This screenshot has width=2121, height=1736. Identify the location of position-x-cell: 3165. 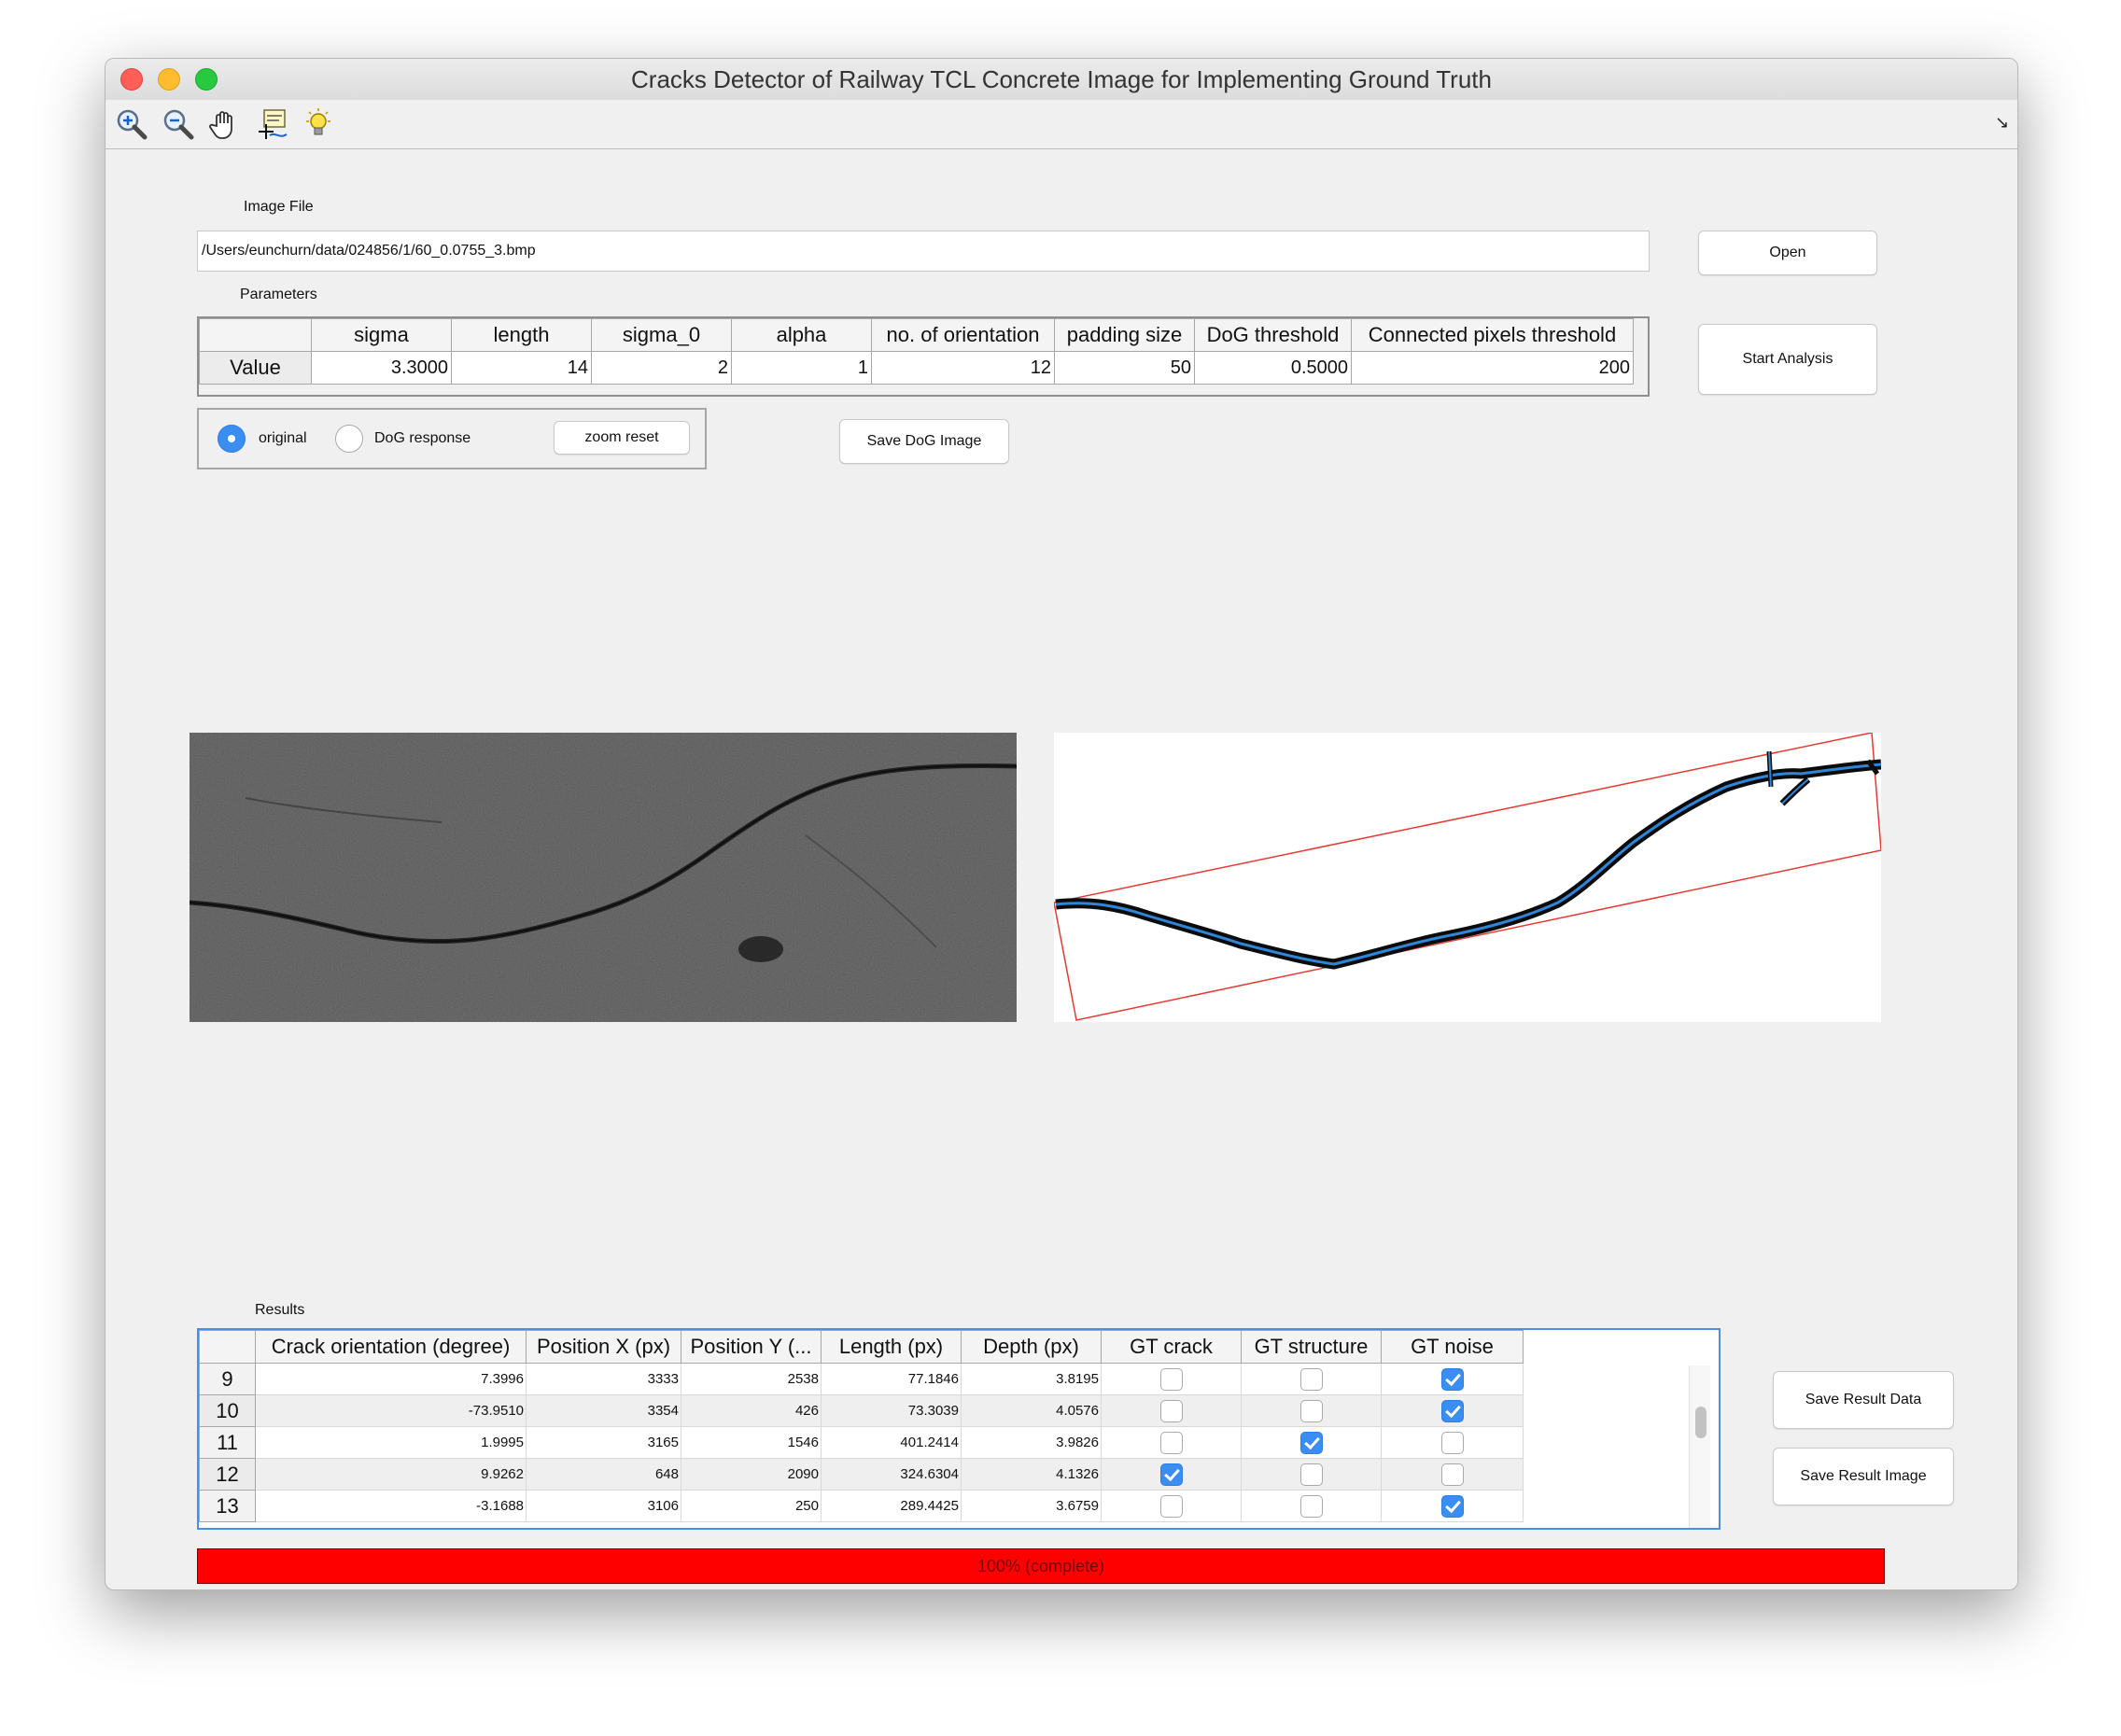
(603, 1442).